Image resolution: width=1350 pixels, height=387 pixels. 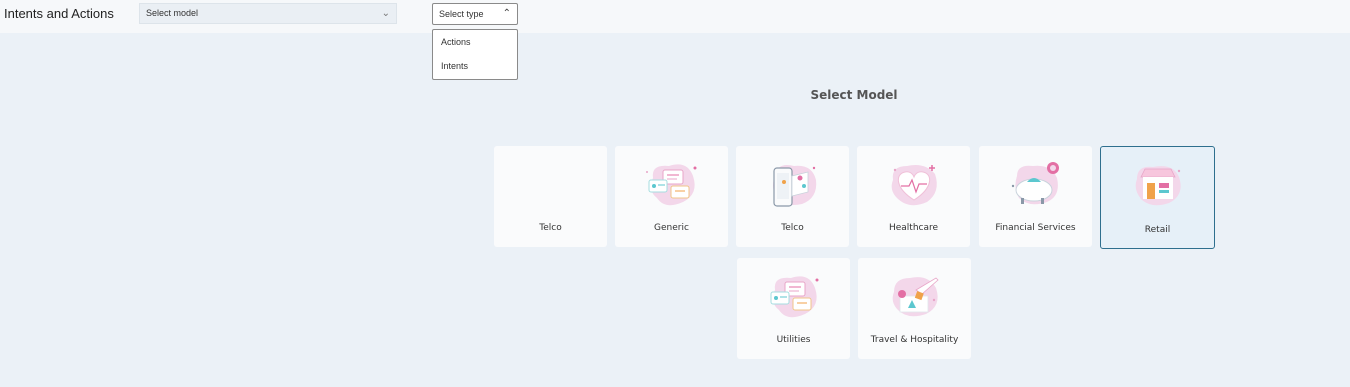 What do you see at coordinates (854, 95) in the screenshot?
I see `section-title: Select Model` at bounding box center [854, 95].